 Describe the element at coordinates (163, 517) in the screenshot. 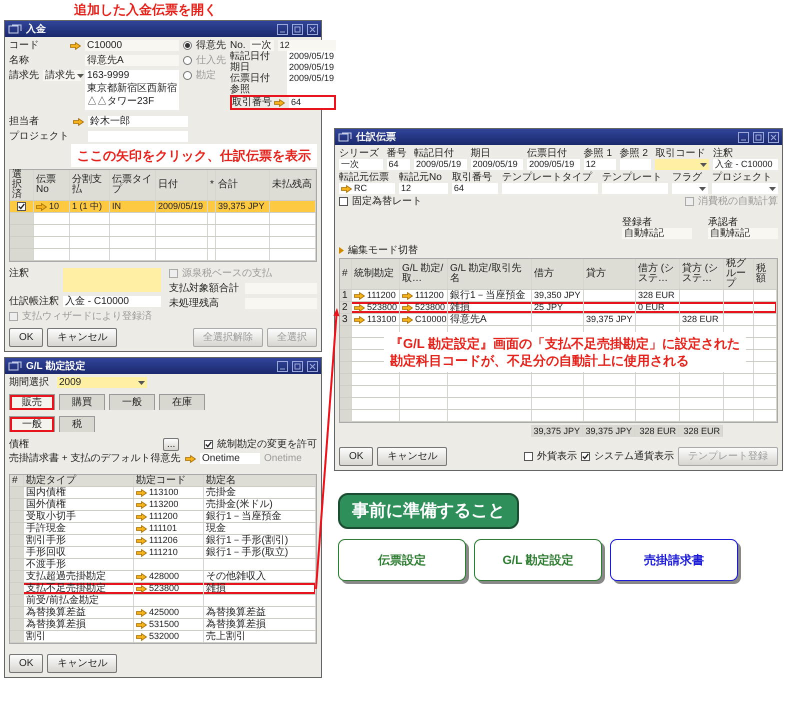

I see `table-row: 受取小切手 111200 銀行1－当座預金` at that location.